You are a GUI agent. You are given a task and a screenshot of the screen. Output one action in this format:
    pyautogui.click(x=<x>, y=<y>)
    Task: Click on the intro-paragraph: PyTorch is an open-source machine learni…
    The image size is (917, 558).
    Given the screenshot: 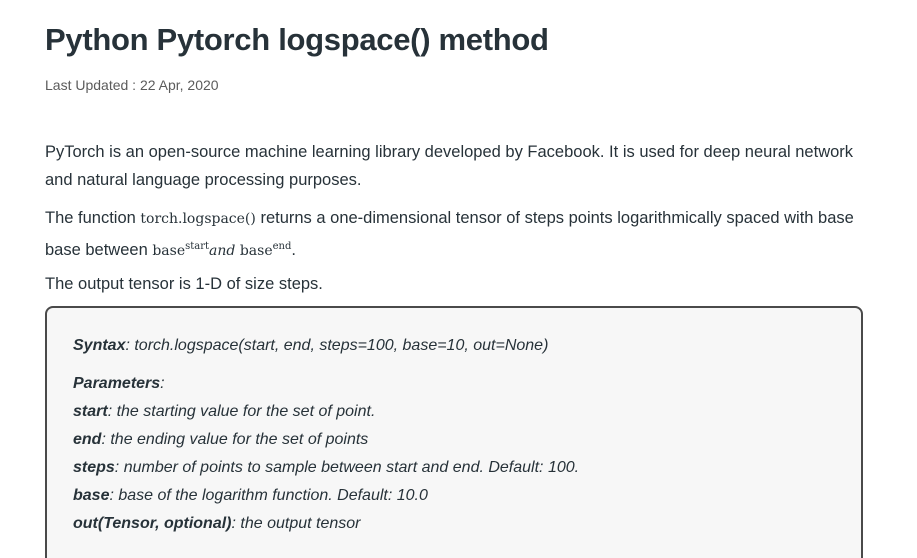 What is the action you would take?
    pyautogui.click(x=449, y=166)
    